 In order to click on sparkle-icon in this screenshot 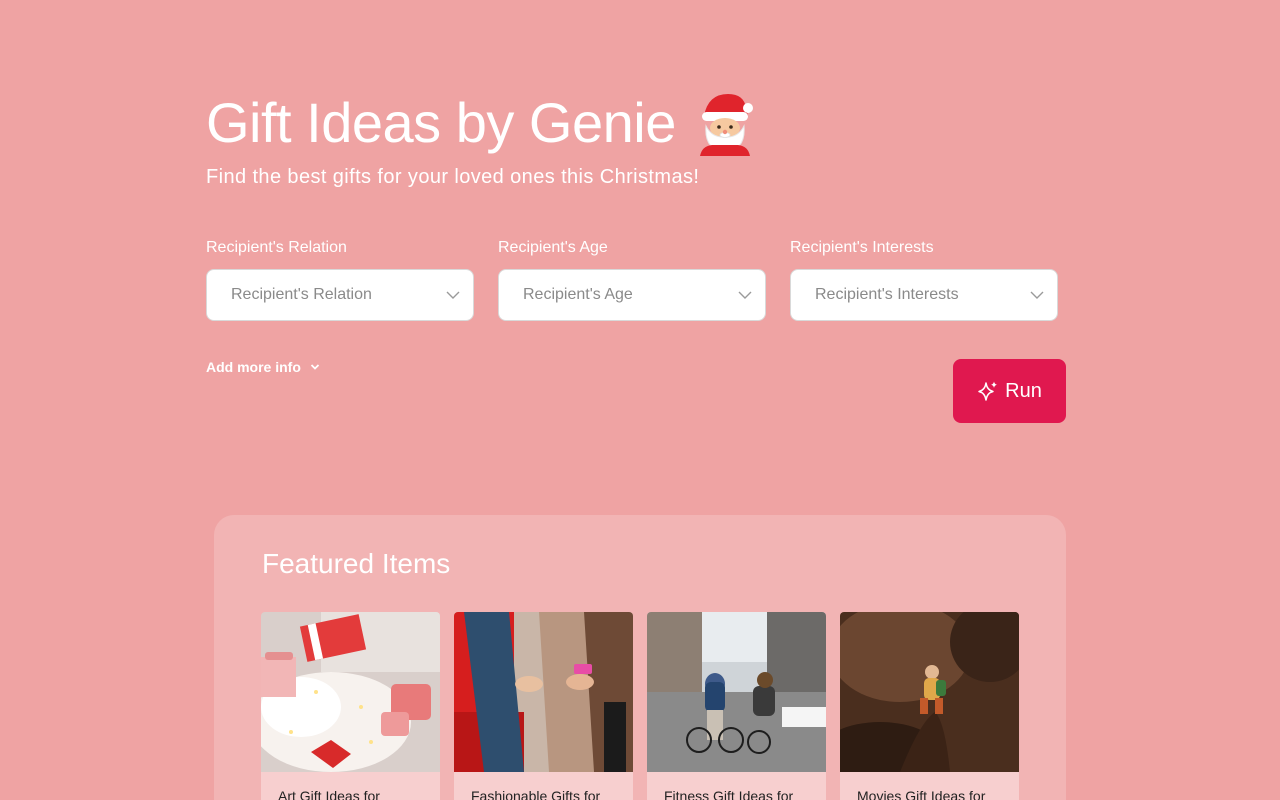, I will do `click(988, 391)`.